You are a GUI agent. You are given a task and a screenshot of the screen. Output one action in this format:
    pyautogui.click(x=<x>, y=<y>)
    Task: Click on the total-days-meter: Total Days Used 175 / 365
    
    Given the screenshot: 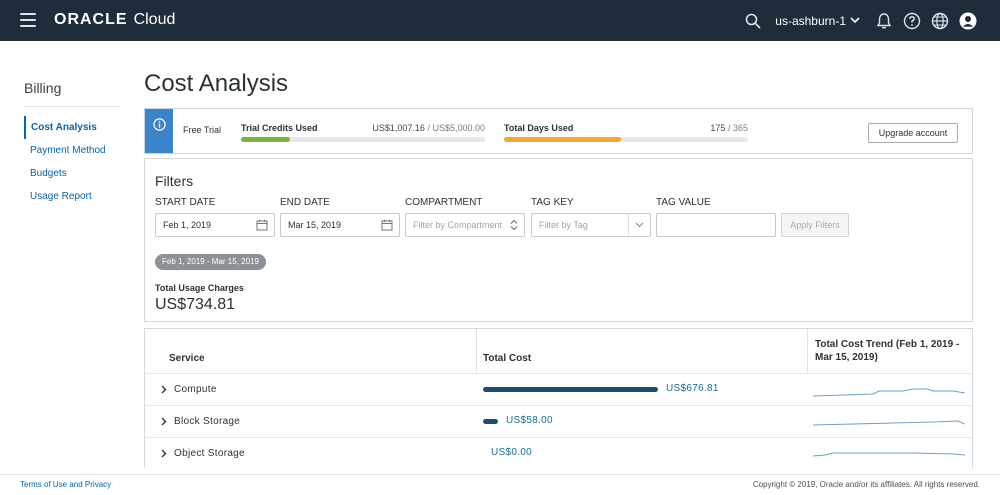 What is the action you would take?
    pyautogui.click(x=626, y=132)
    